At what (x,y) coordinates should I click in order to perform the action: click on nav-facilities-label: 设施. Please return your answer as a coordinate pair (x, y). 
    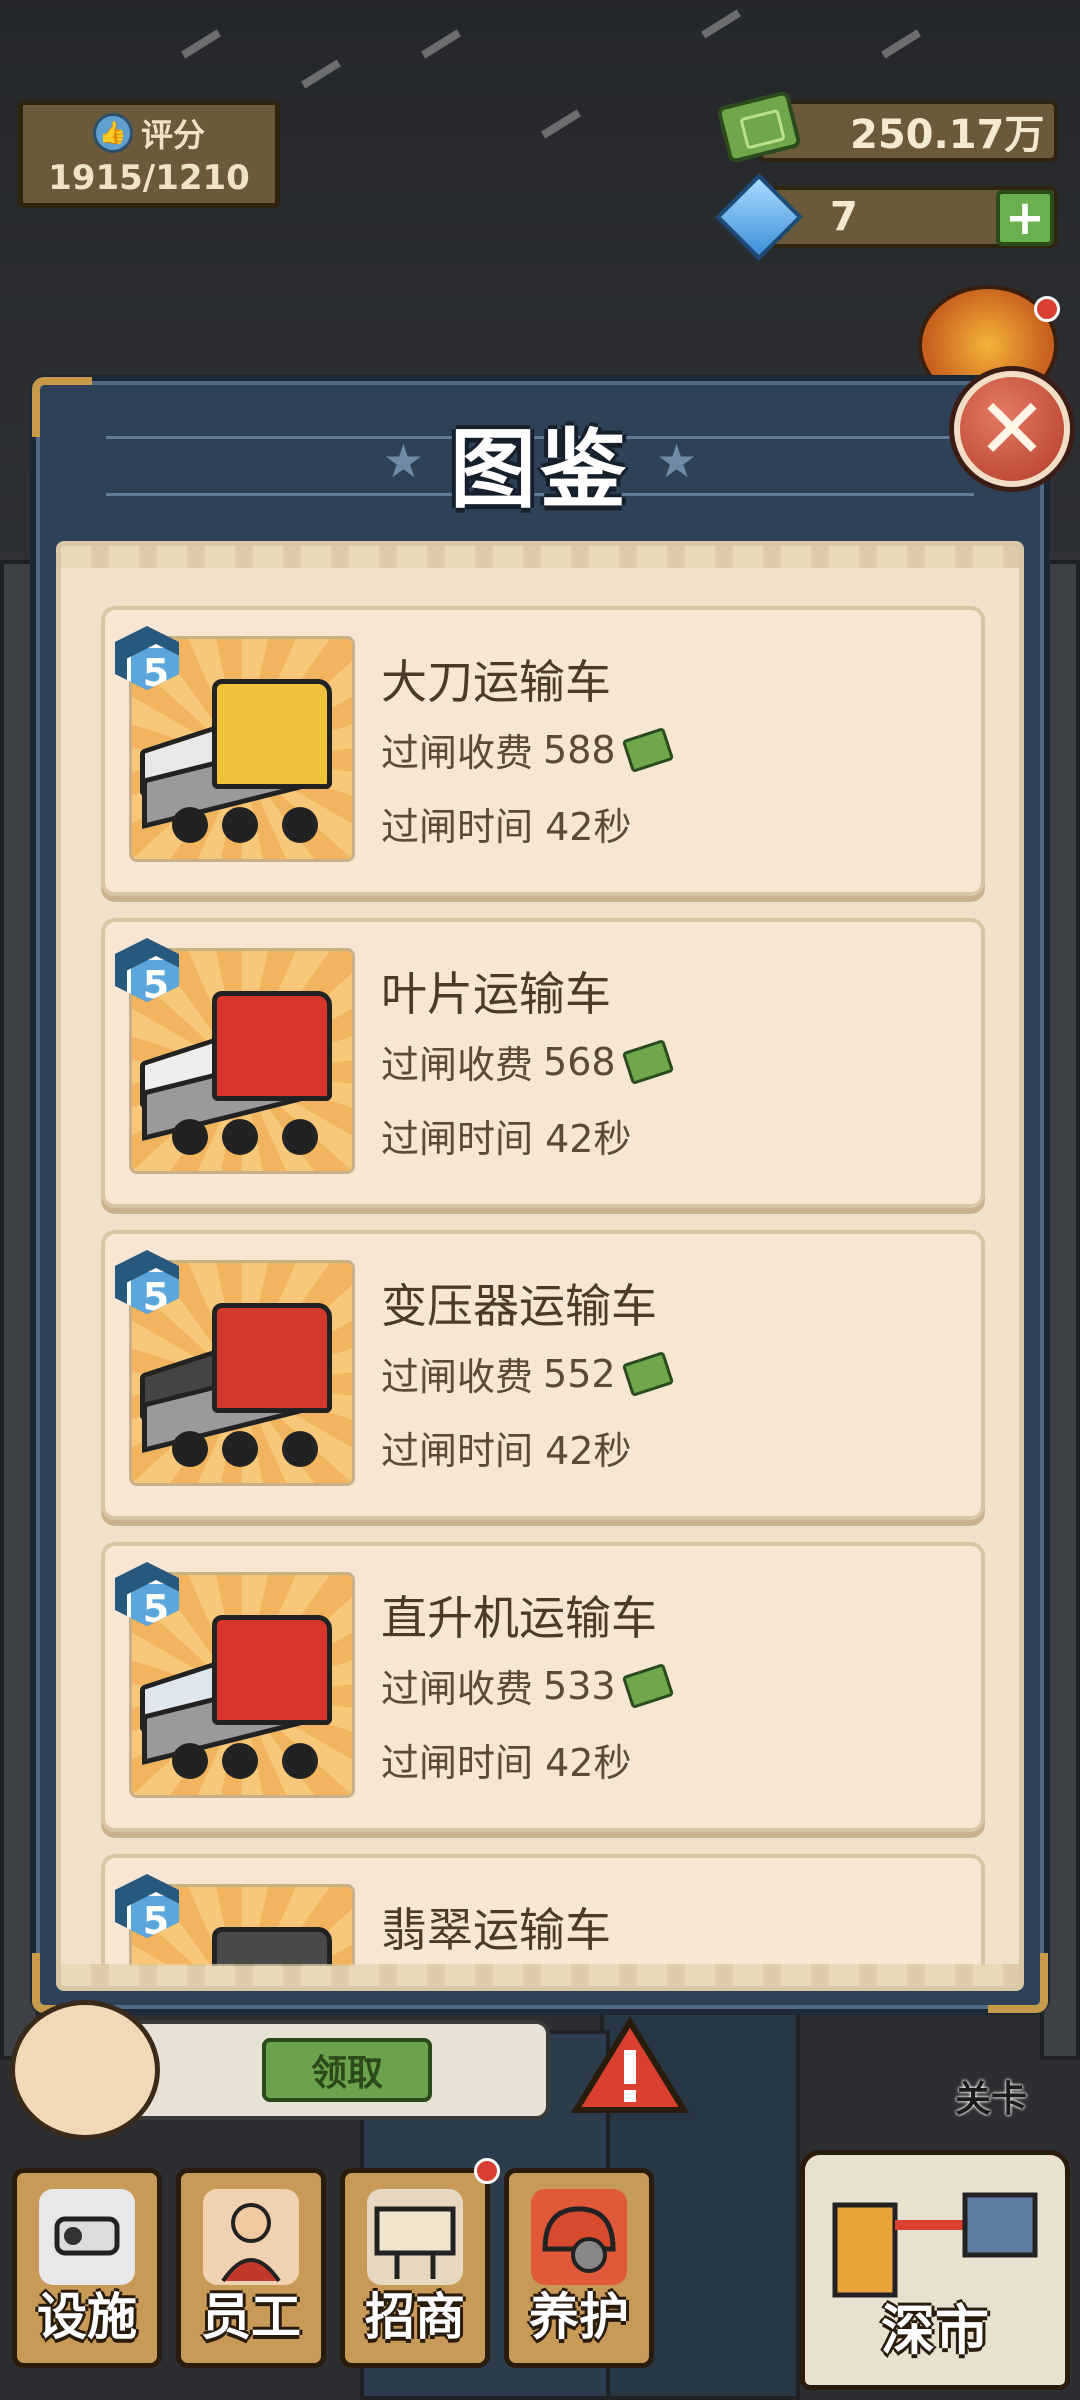
    Looking at the image, I should click on (87, 2317).